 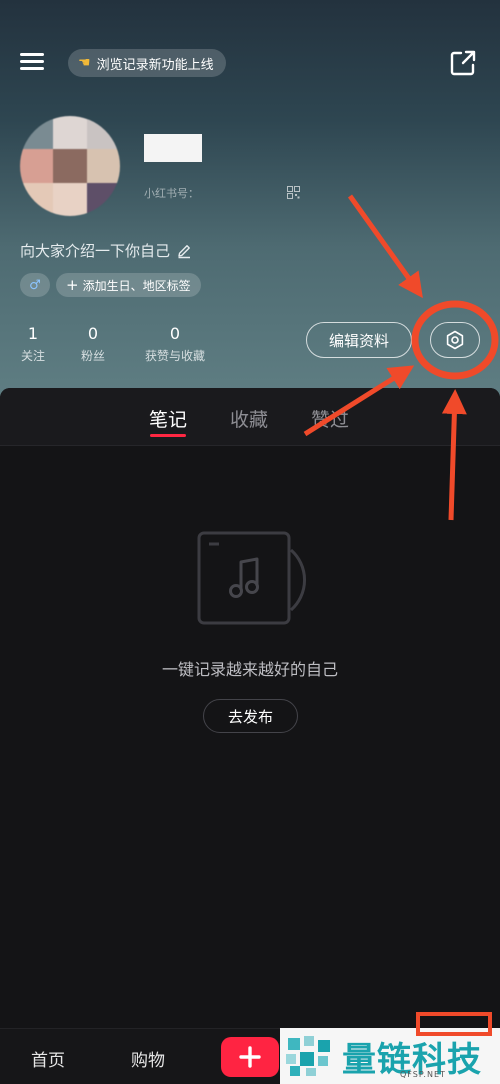 I want to click on stat-following: 1 关注, so click(x=33, y=344).